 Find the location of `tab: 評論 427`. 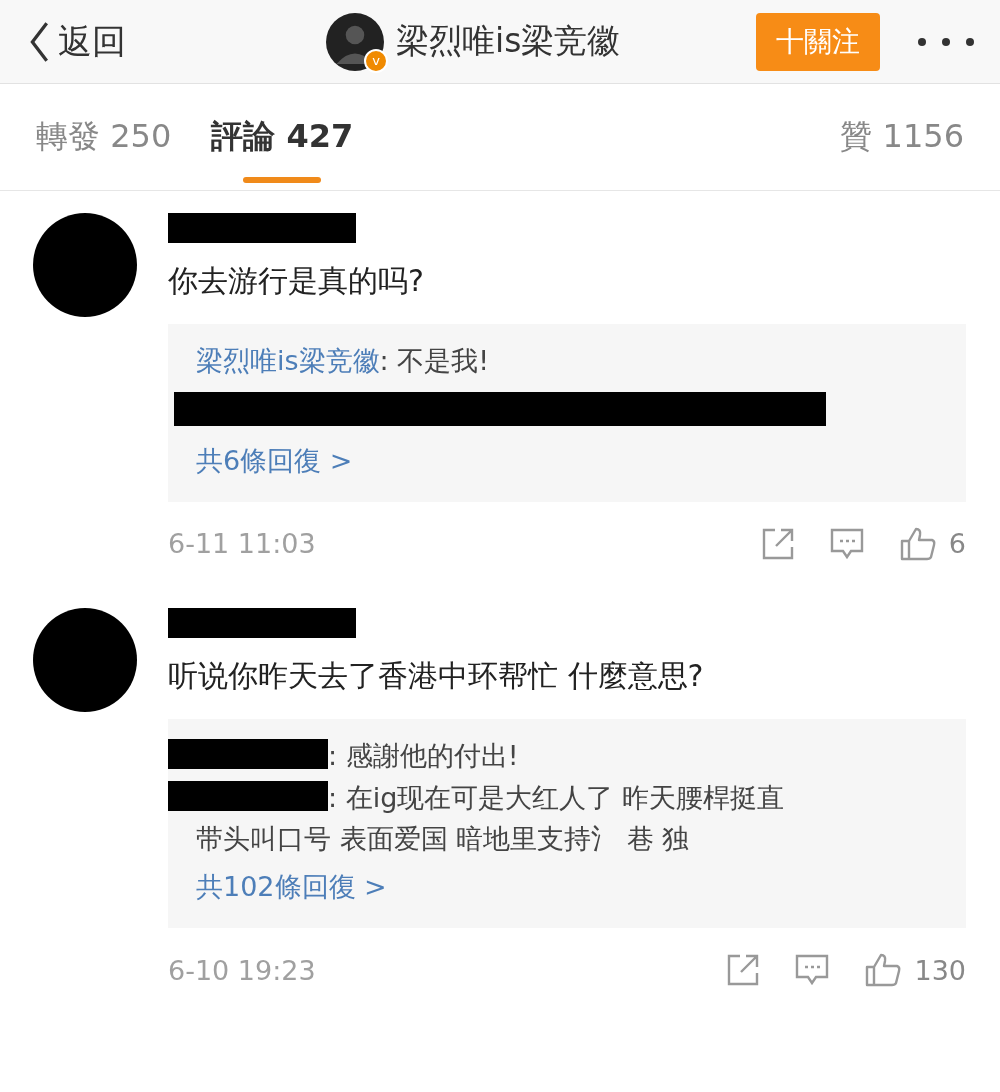

tab: 評論 427 is located at coordinates (282, 137).